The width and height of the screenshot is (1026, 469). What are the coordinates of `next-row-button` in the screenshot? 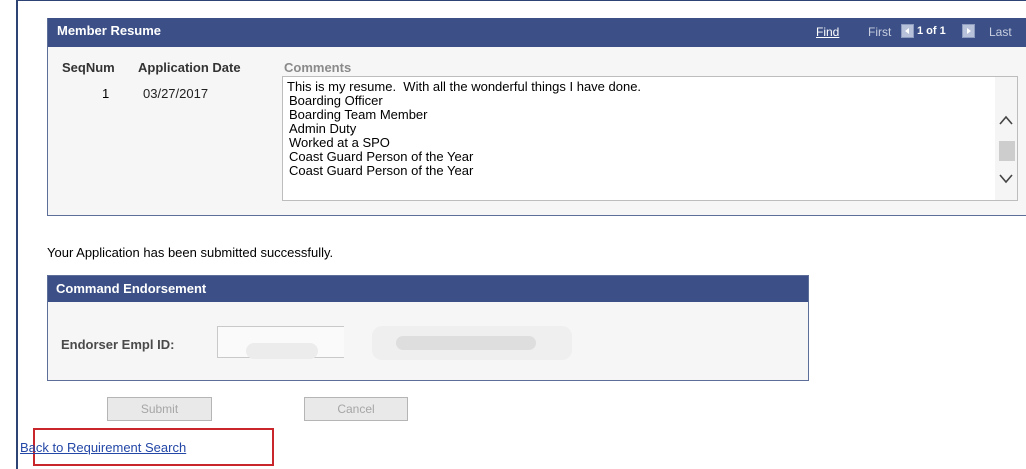 It's located at (968, 31).